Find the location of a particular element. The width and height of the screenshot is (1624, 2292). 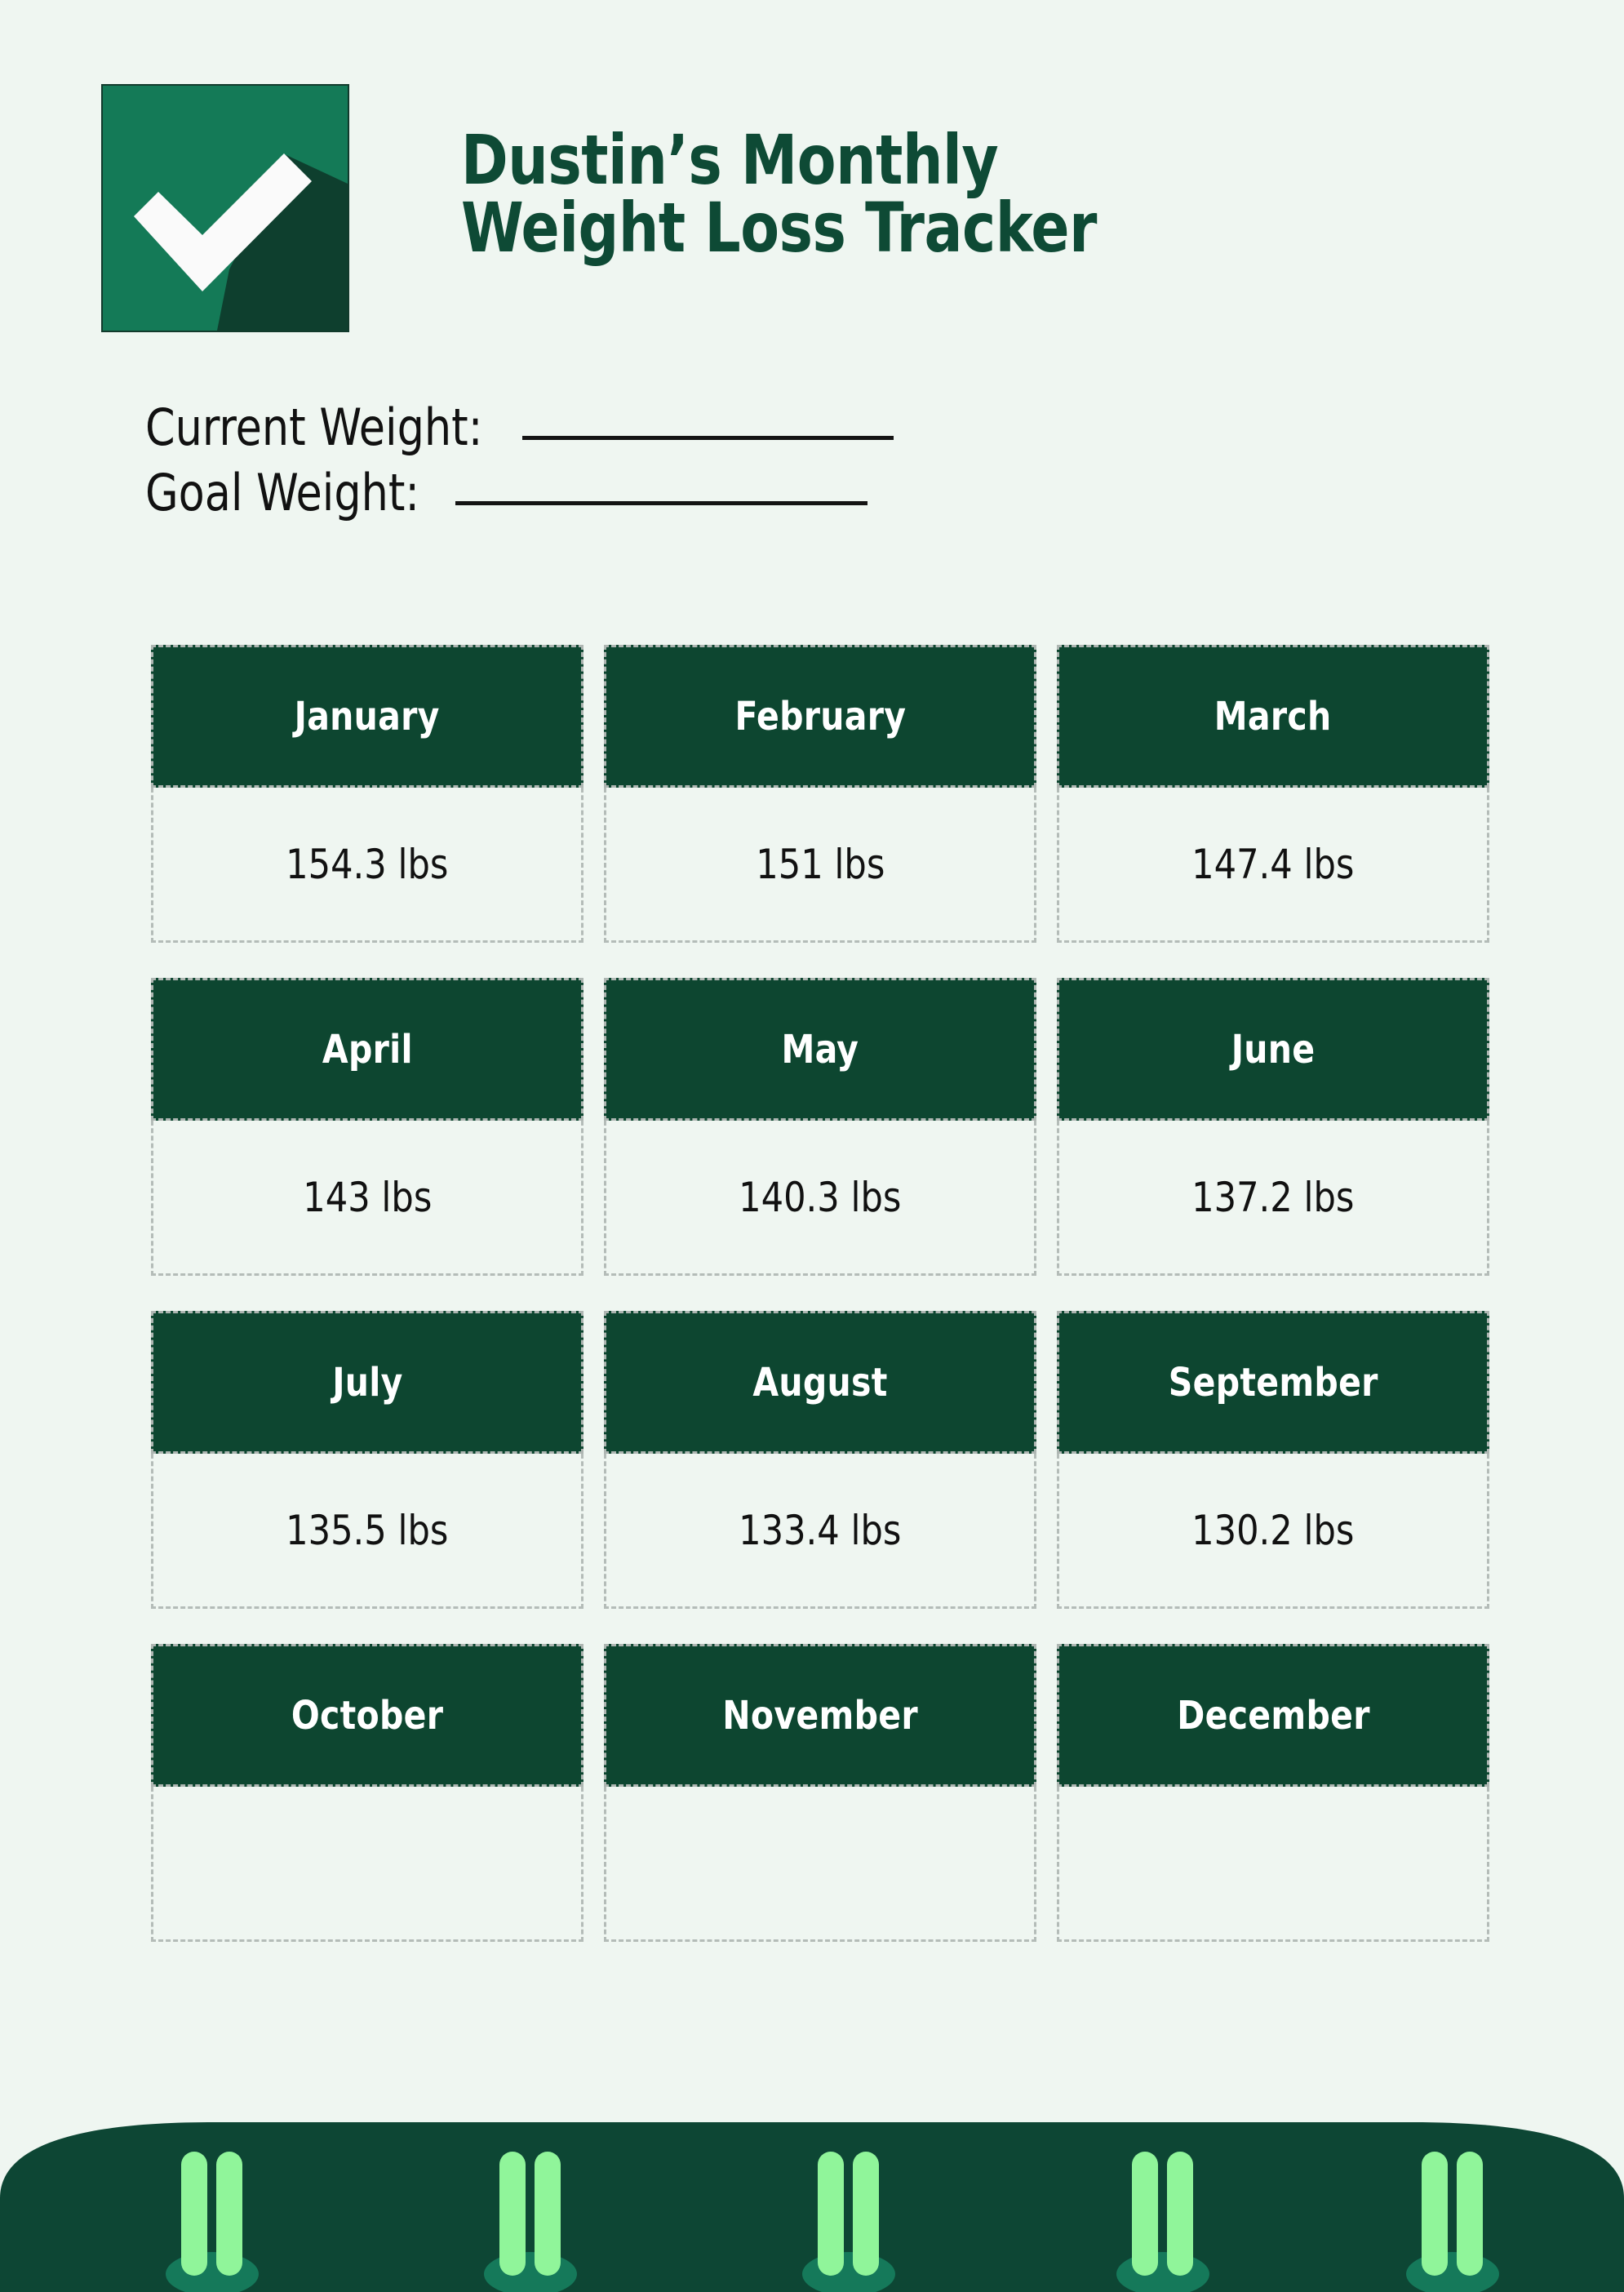

month-card-july: July 135.5 lbs is located at coordinates (367, 1460).